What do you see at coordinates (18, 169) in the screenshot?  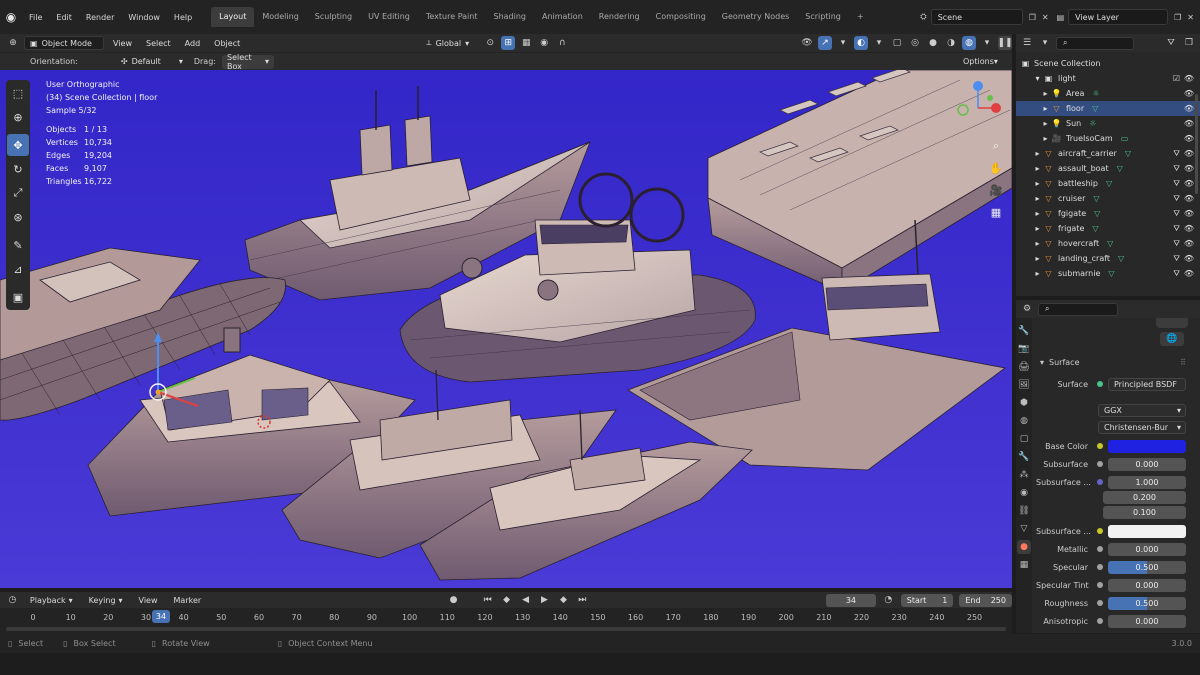 I see `rotate-icon: ↻` at bounding box center [18, 169].